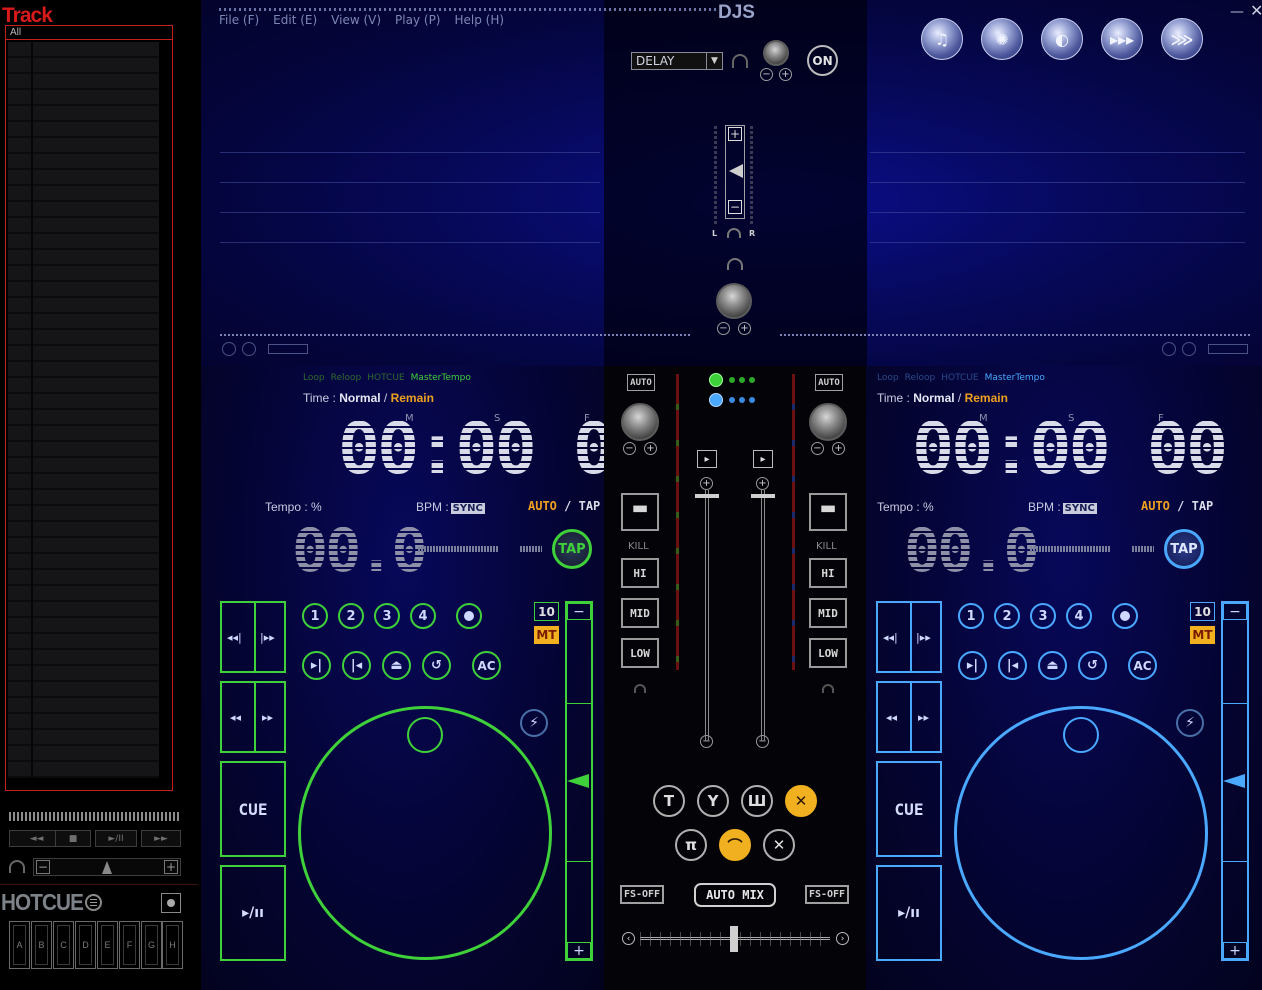  Describe the element at coordinates (129, 945) in the screenshot. I see `hotcue-key-f: F` at that location.